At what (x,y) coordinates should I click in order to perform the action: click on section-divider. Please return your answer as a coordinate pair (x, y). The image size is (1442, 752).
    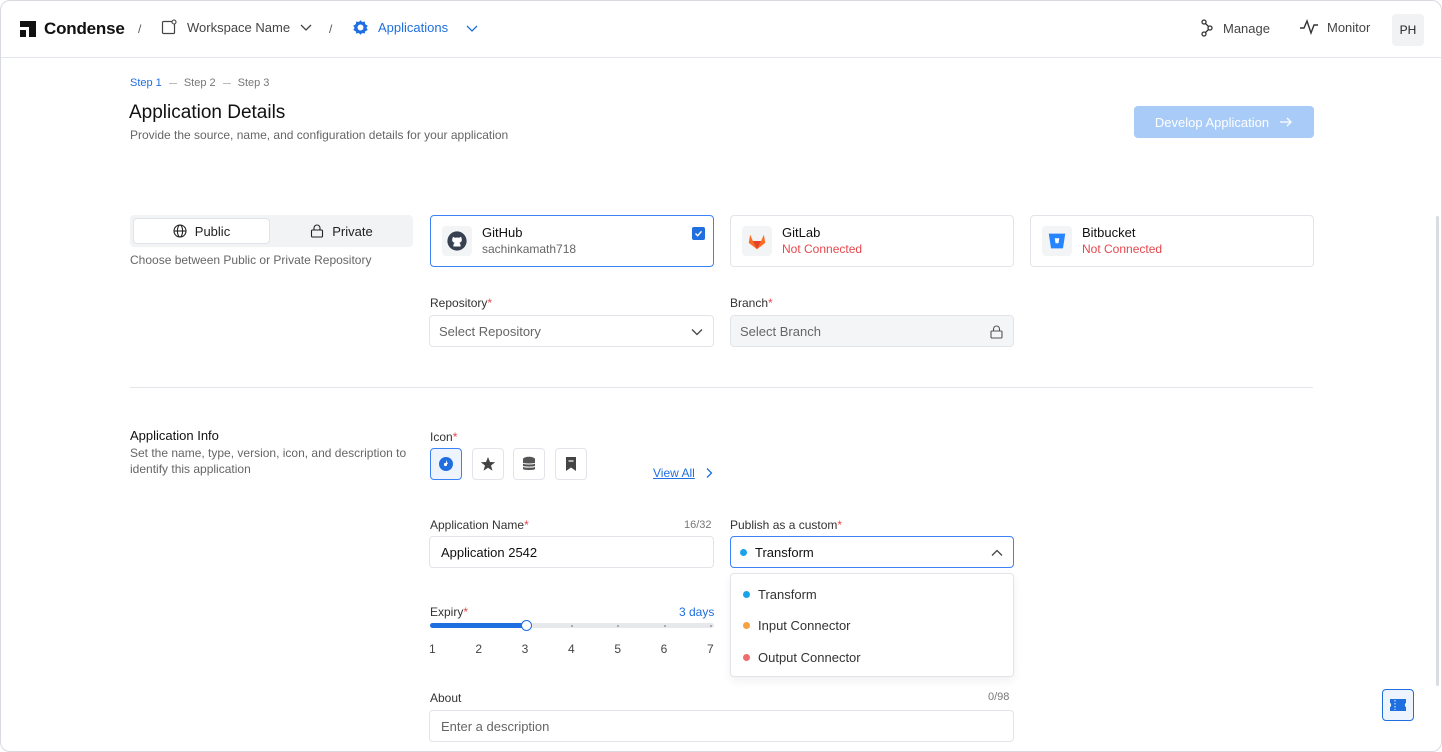
    Looking at the image, I should click on (721, 387).